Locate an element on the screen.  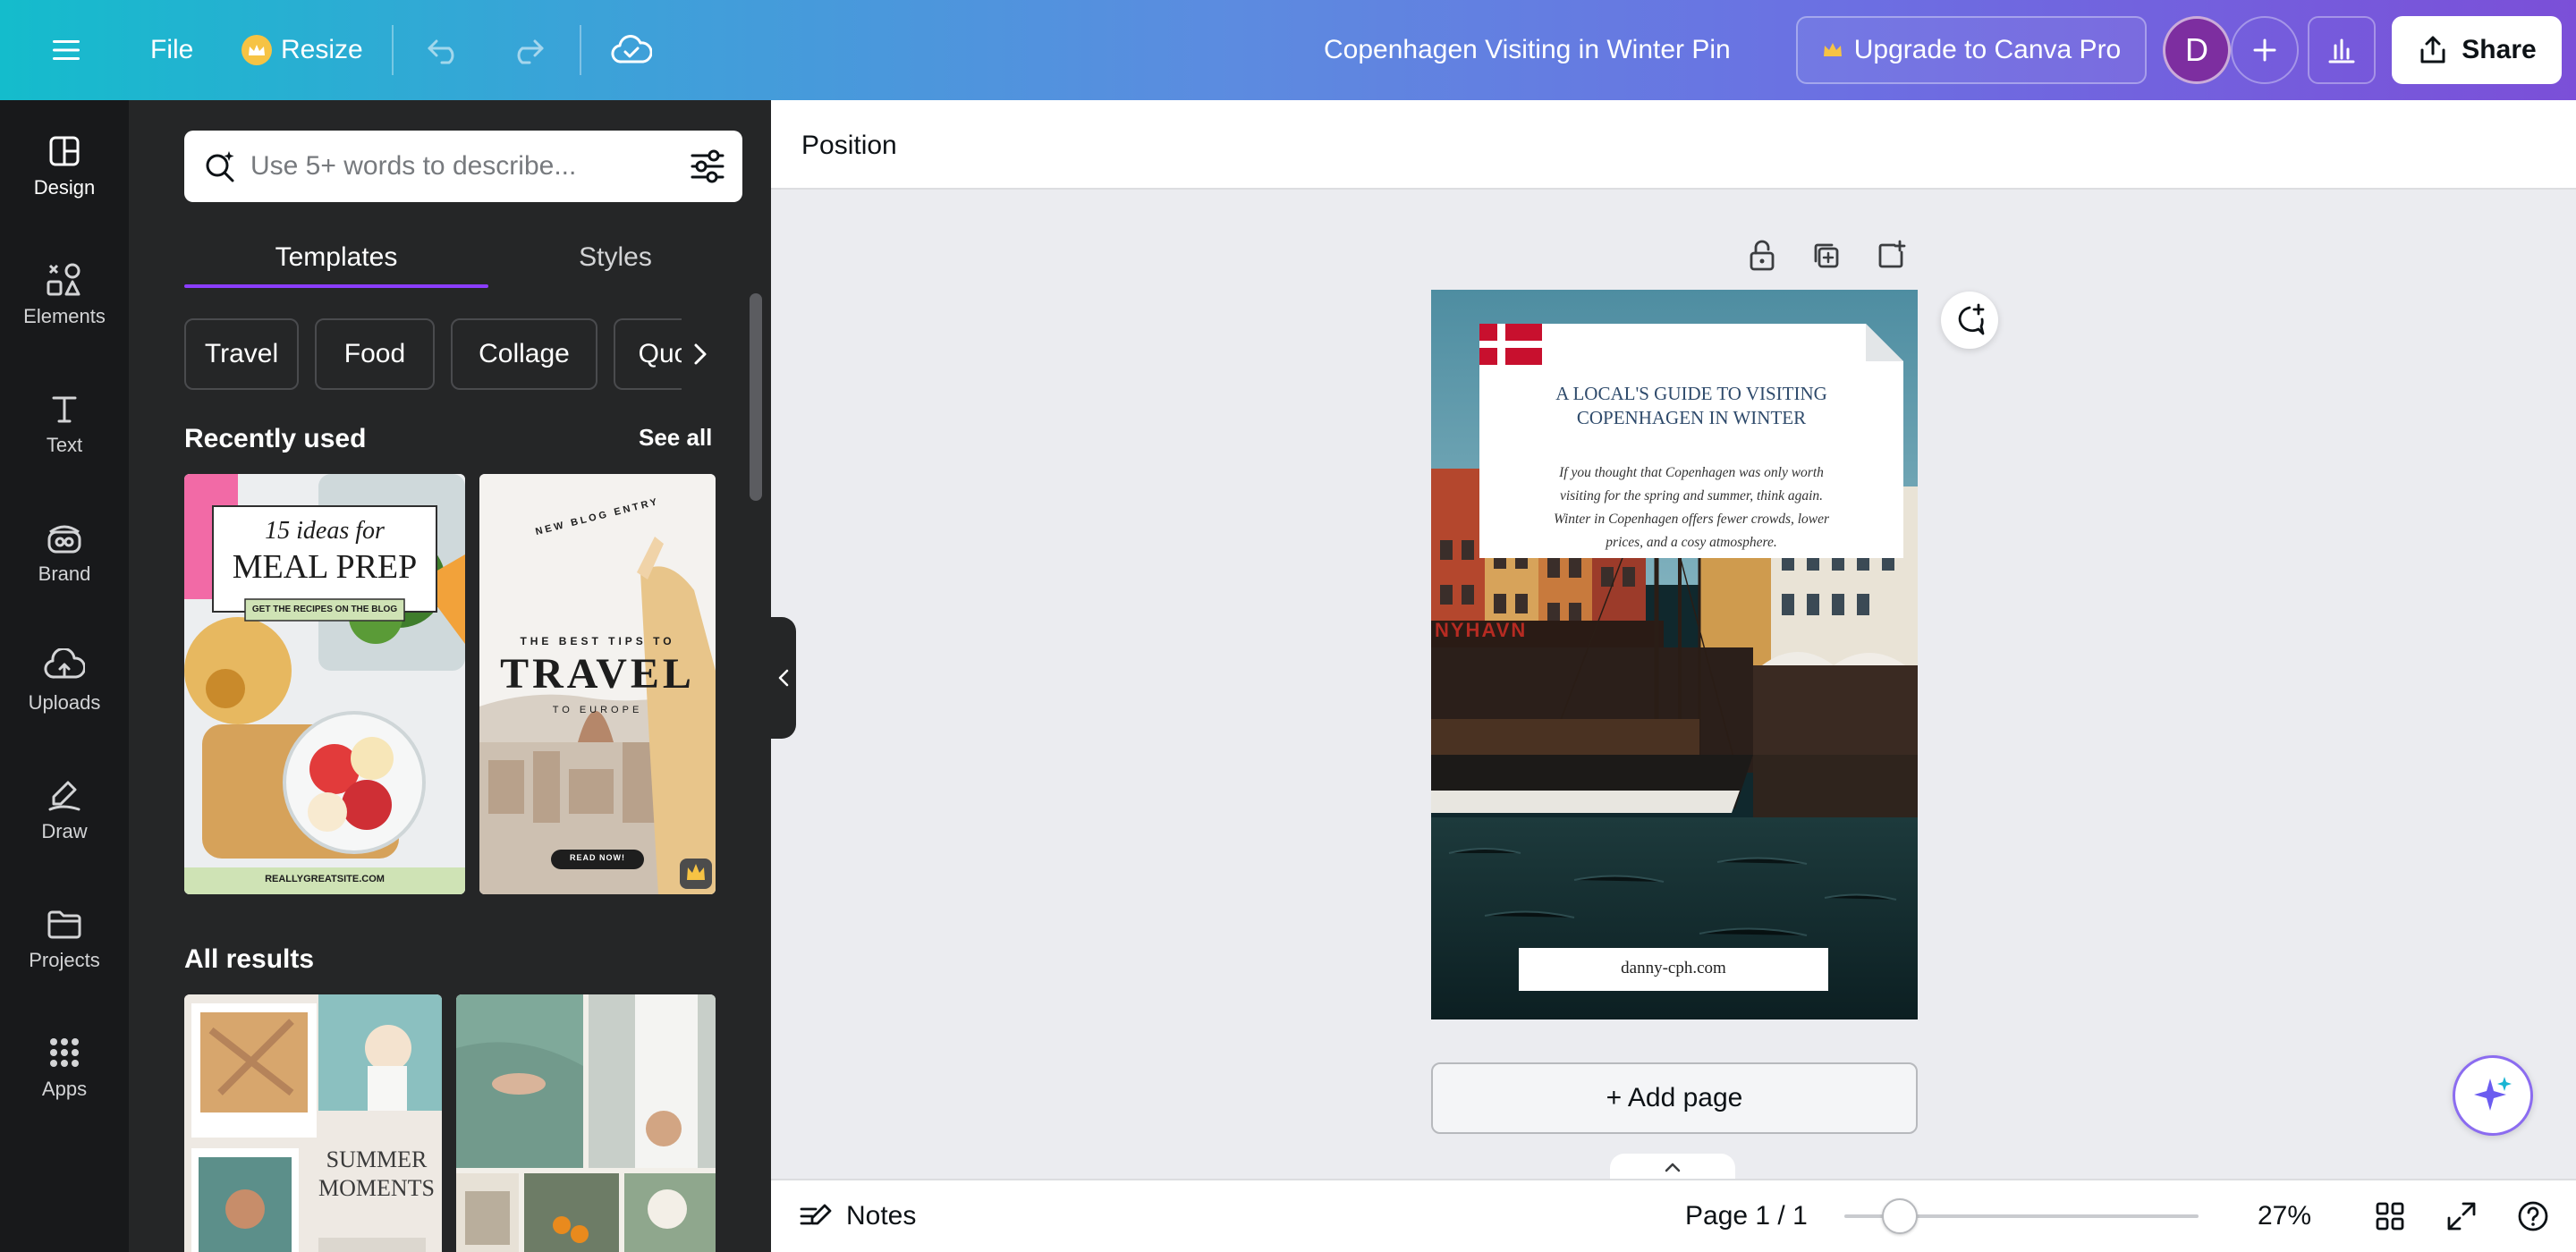
insights-button is located at coordinates (2342, 50).